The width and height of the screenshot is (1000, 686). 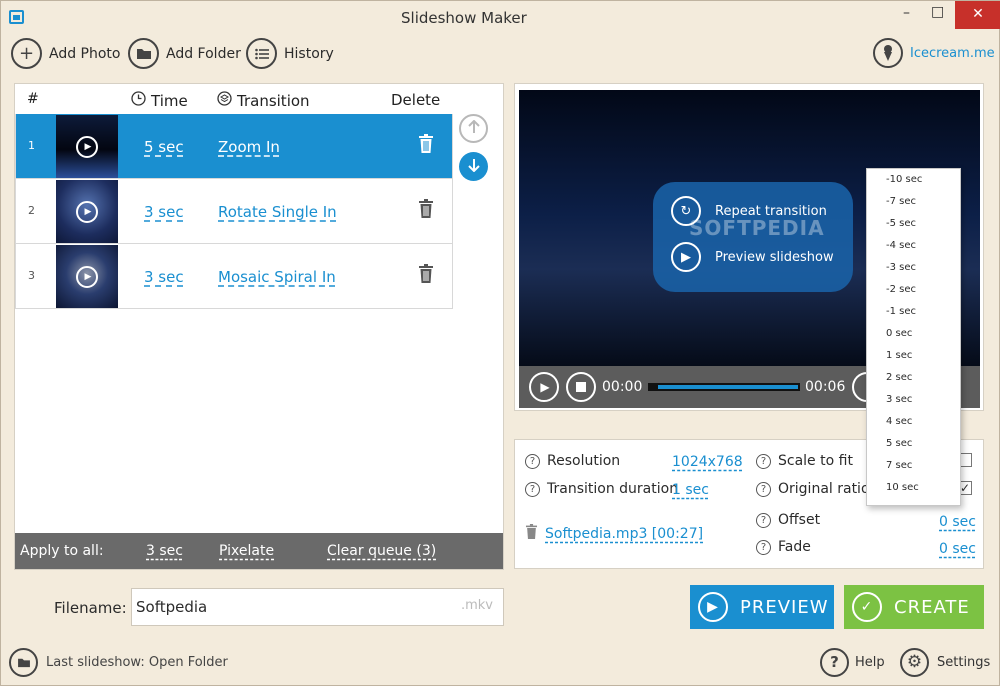 I want to click on row-transition-link: Rotate Single In, so click(x=277, y=212).